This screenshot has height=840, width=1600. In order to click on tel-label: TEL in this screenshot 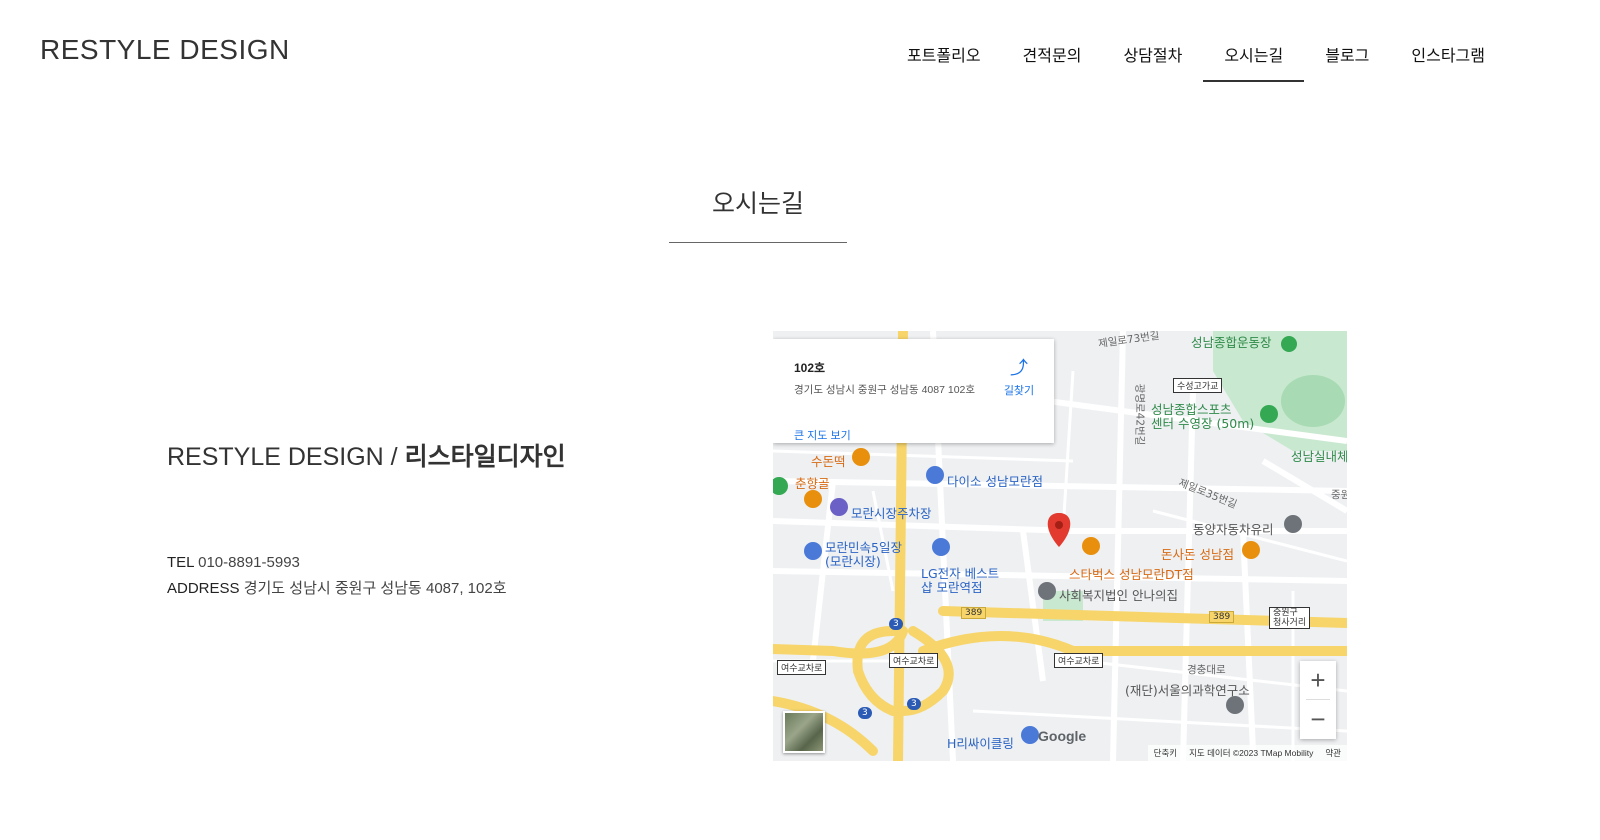, I will do `click(180, 562)`.